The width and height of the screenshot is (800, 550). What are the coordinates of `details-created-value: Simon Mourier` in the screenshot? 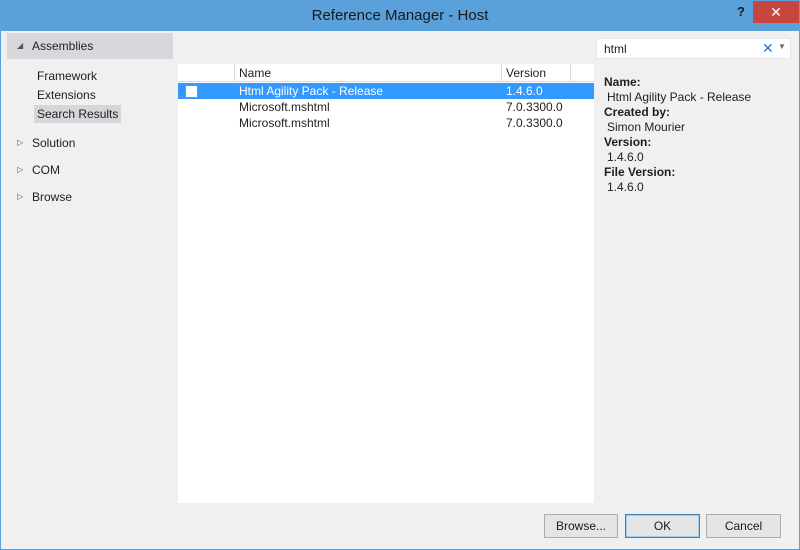 It's located at (646, 127).